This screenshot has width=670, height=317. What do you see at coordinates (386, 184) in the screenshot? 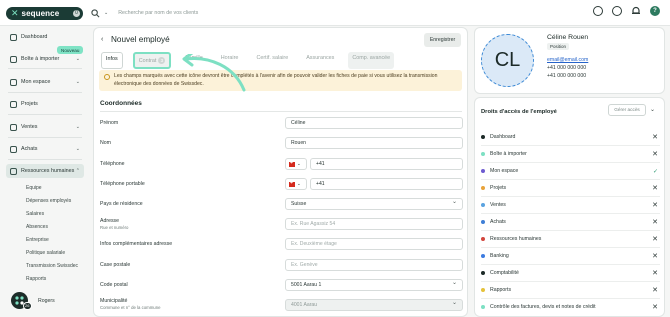
I see `mobile-input: +41` at bounding box center [386, 184].